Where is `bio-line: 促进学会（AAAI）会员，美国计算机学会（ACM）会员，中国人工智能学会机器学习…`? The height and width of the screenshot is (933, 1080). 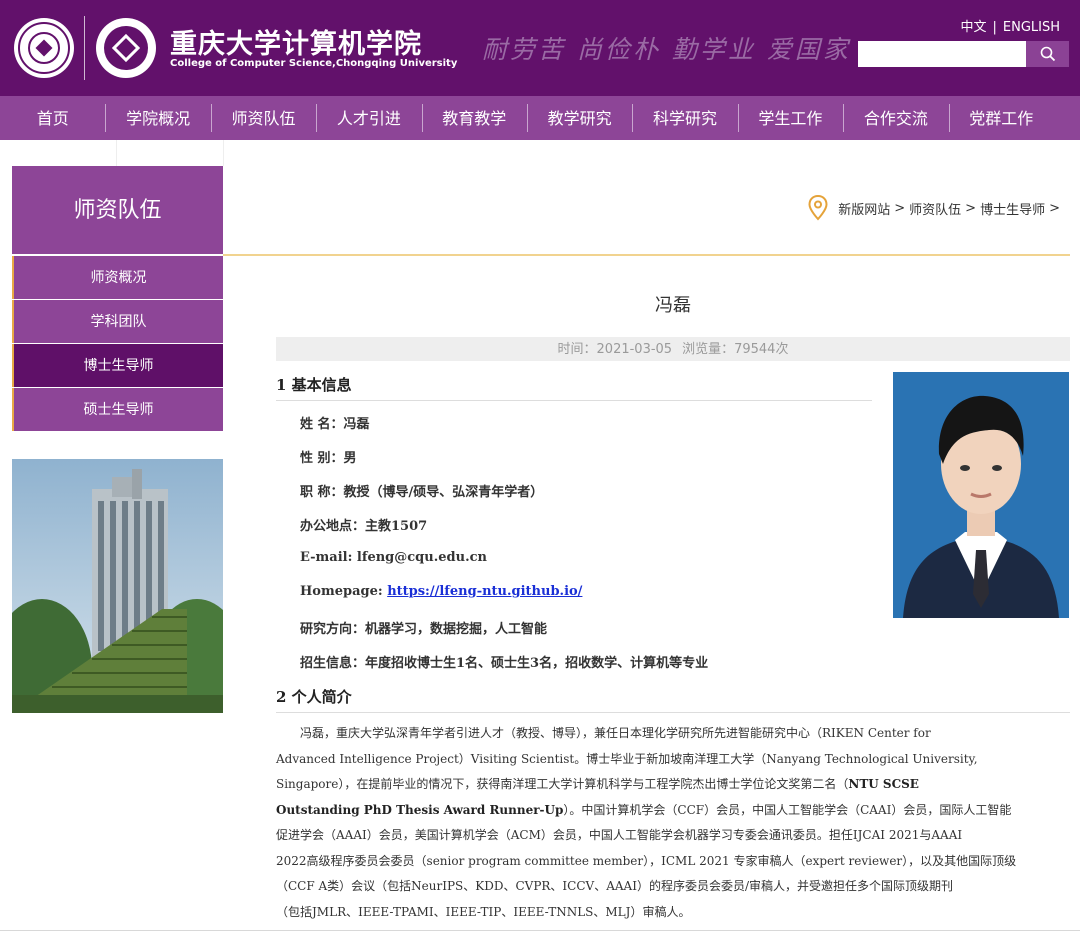 bio-line: 促进学会（AAAI）会员，美国计算机学会（ACM）会员，中国人工智能学会机器学习… is located at coordinates (619, 835).